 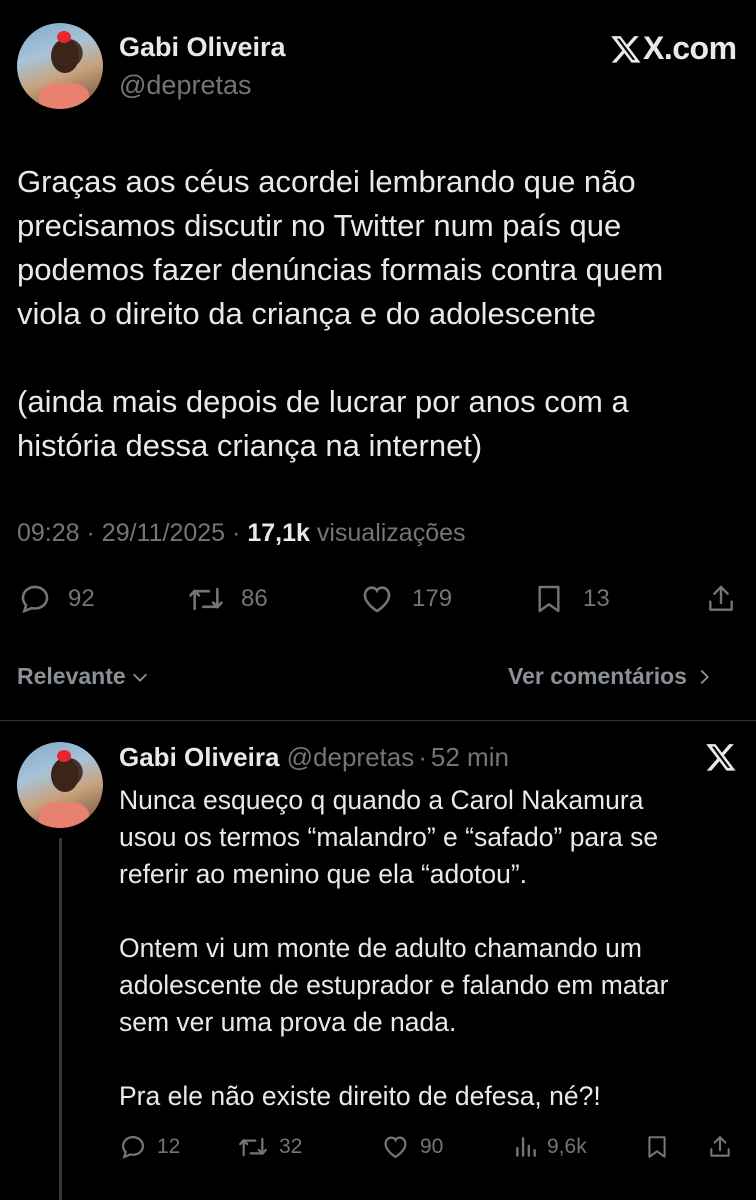 I want to click on x-com-label: X.com, so click(x=673, y=48).